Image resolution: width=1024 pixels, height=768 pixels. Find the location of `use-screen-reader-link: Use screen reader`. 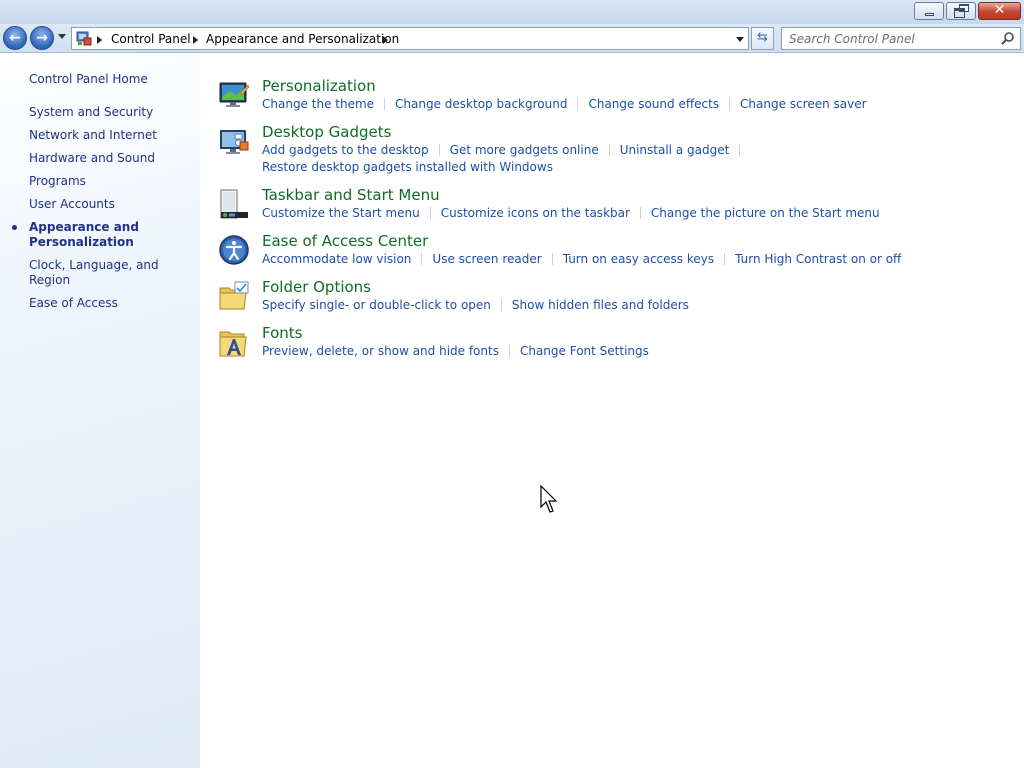

use-screen-reader-link: Use screen reader is located at coordinates (486, 259).